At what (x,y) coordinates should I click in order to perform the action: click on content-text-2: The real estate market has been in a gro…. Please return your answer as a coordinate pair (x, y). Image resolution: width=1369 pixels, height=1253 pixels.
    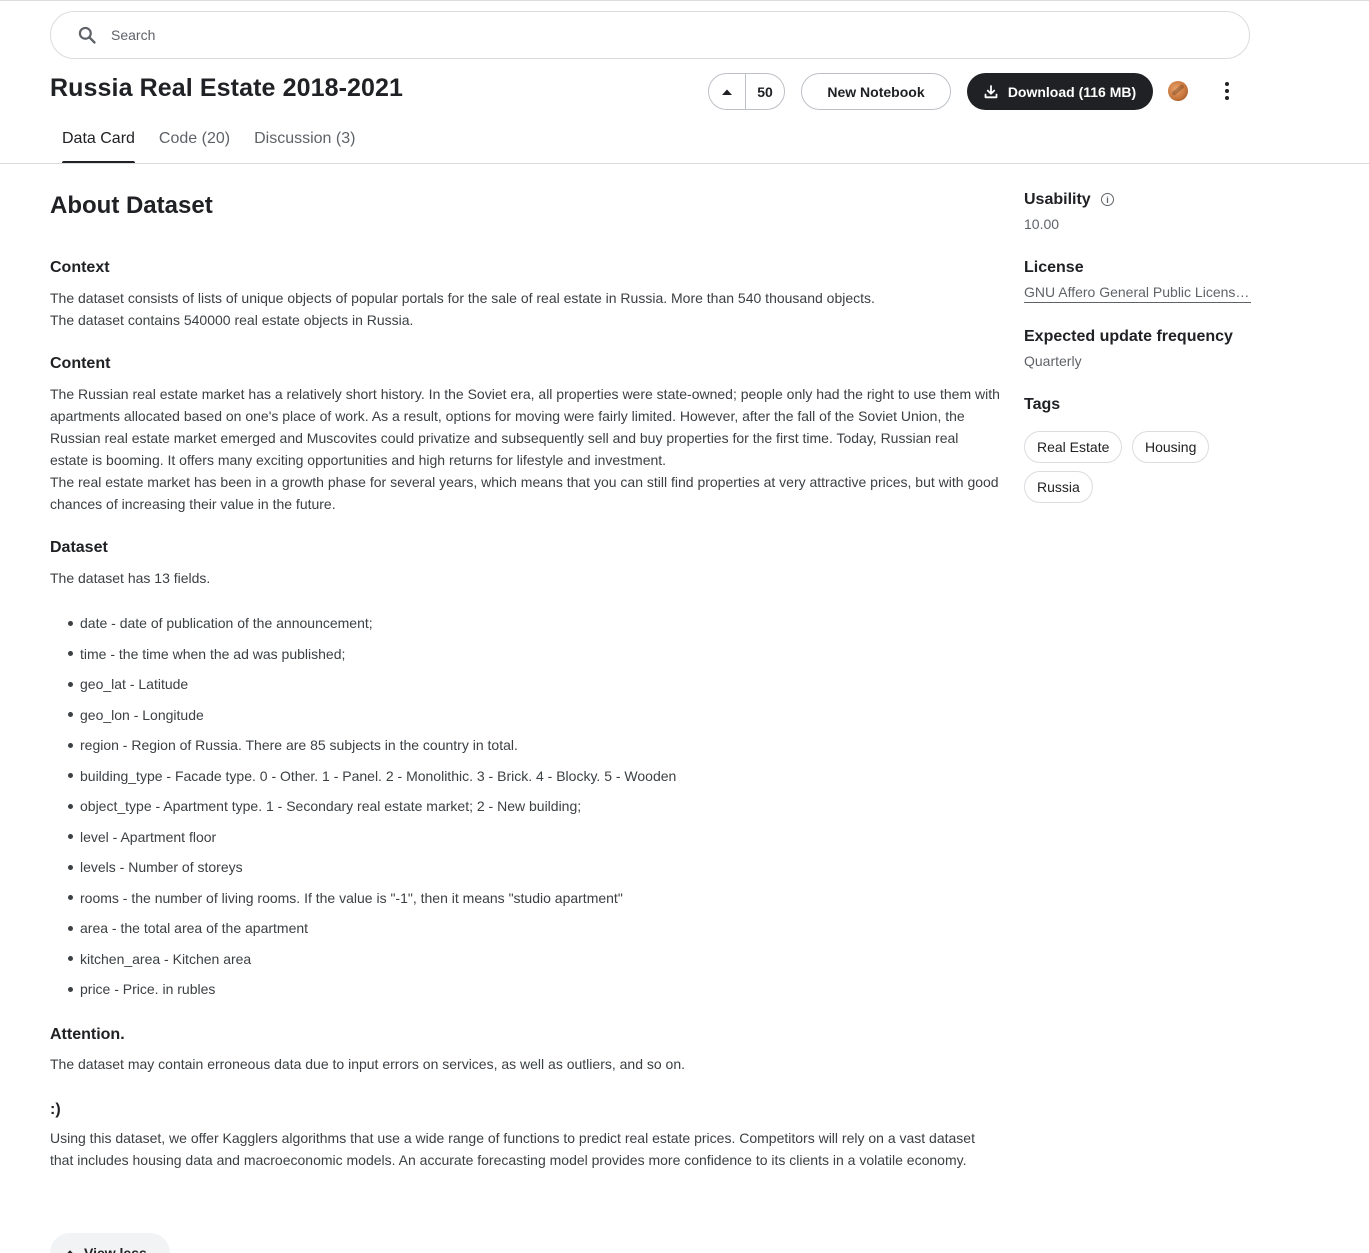
    Looking at the image, I should click on (524, 493).